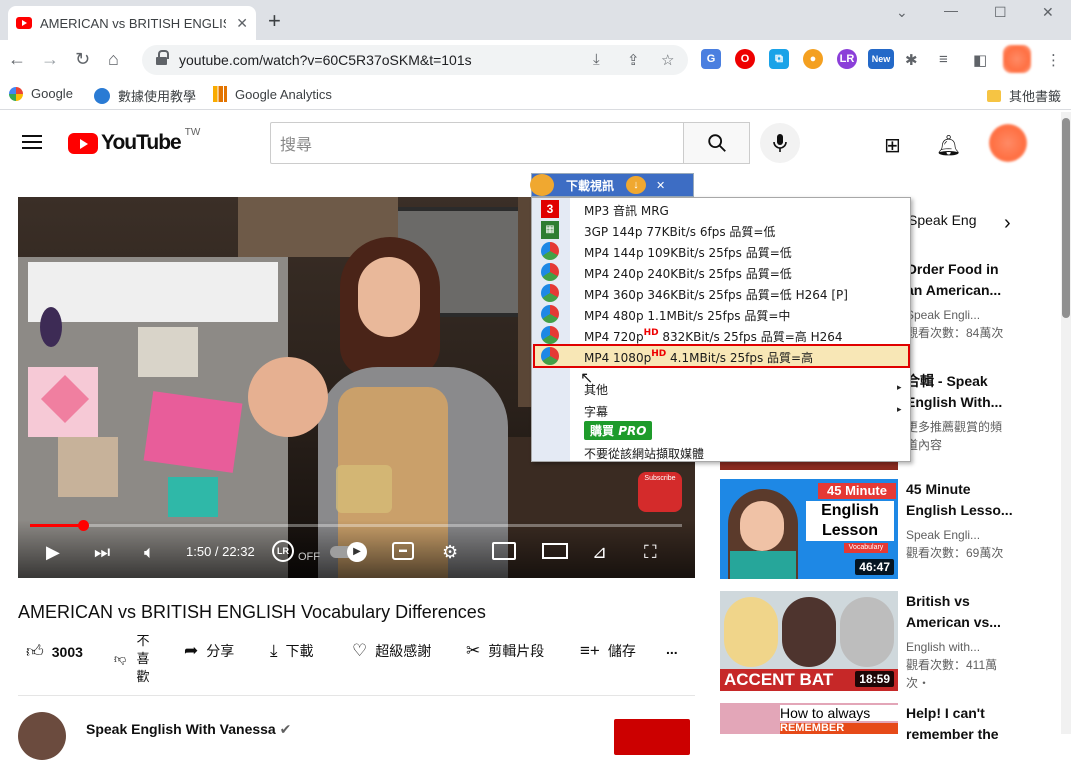  What do you see at coordinates (83, 143) in the screenshot?
I see `youtube-play-logo-icon` at bounding box center [83, 143].